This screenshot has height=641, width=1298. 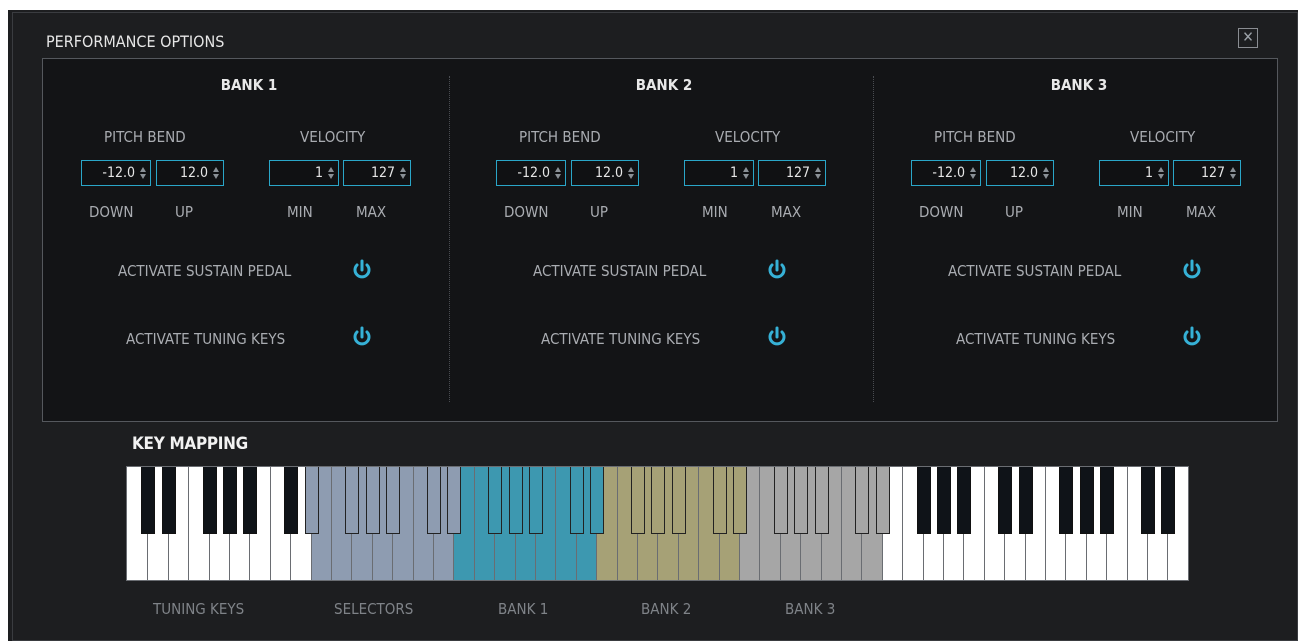 I want to click on spinner-value: 127, so click(x=797, y=173).